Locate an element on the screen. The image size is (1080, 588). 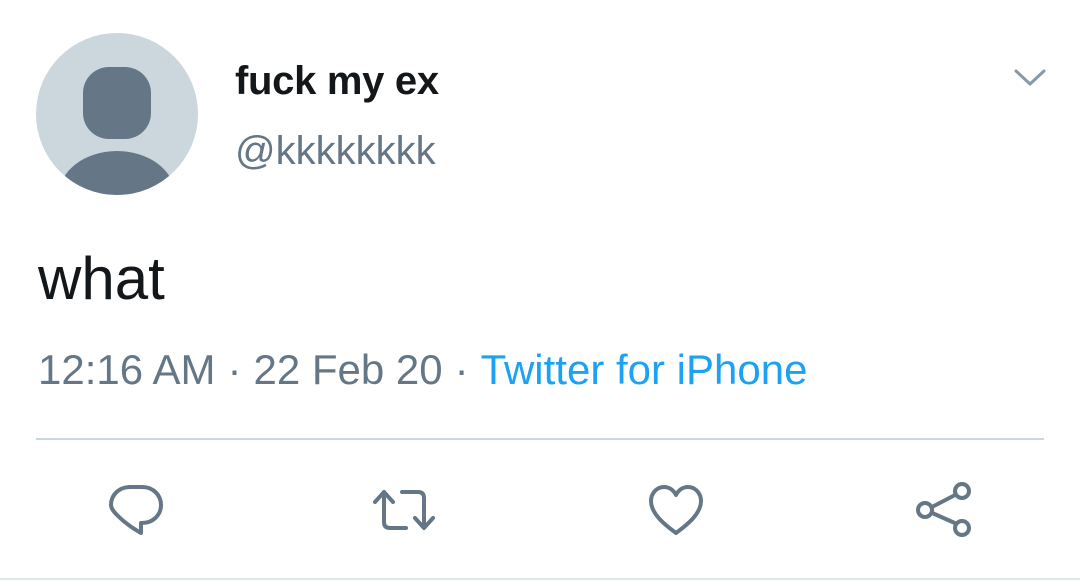
tweet-time: 12:16 AM is located at coordinates (127, 369).